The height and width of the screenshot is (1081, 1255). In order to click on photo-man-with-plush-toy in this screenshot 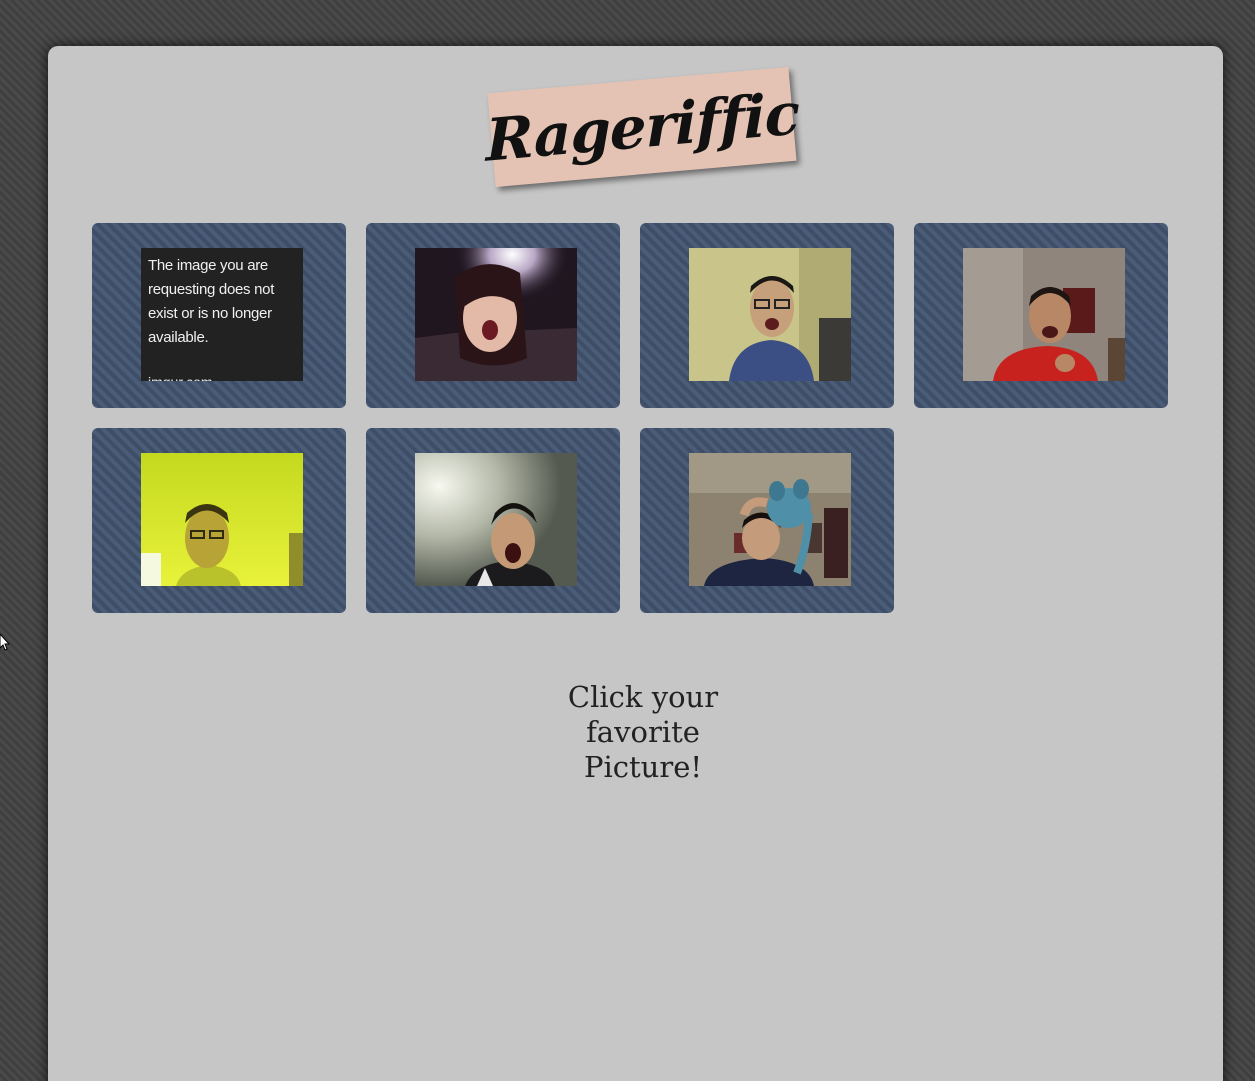, I will do `click(770, 519)`.